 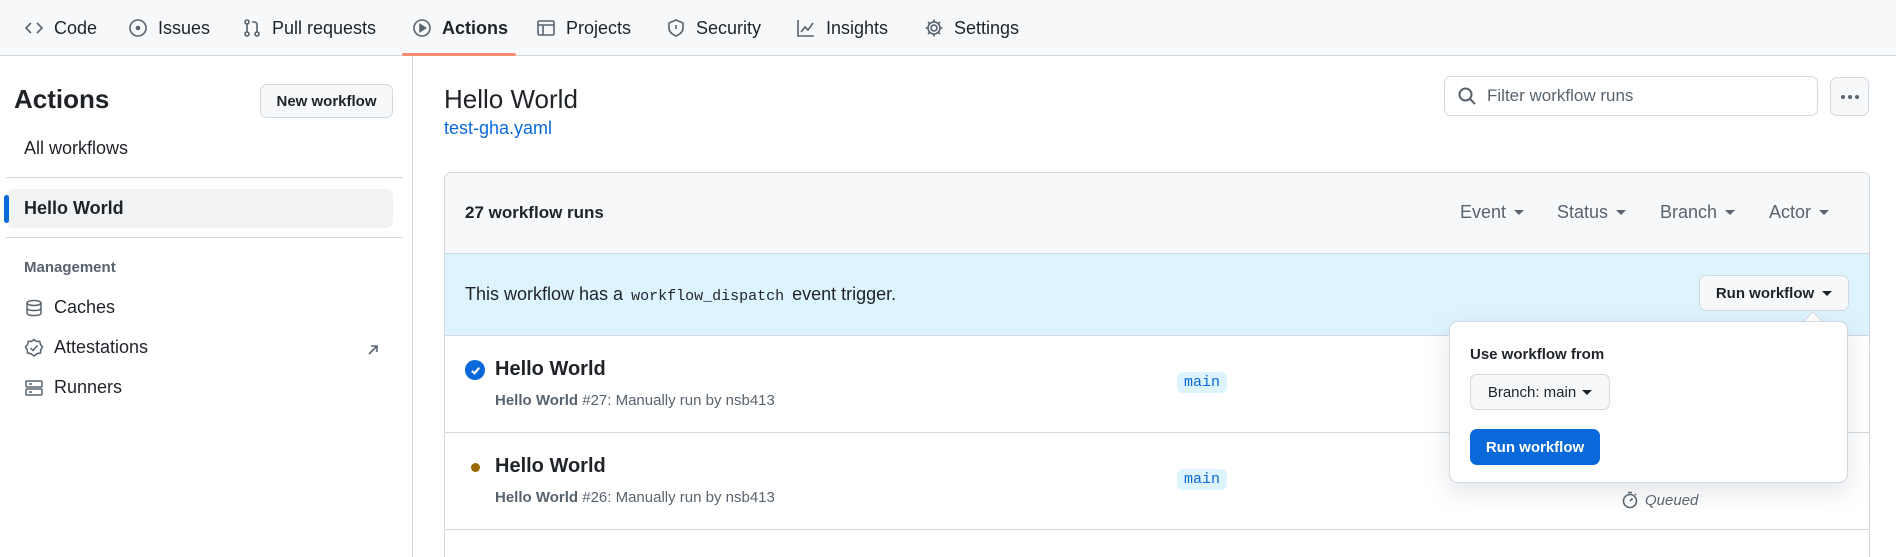 What do you see at coordinates (708, 296) in the screenshot?
I see `dispatch-code: workflow_dispatch` at bounding box center [708, 296].